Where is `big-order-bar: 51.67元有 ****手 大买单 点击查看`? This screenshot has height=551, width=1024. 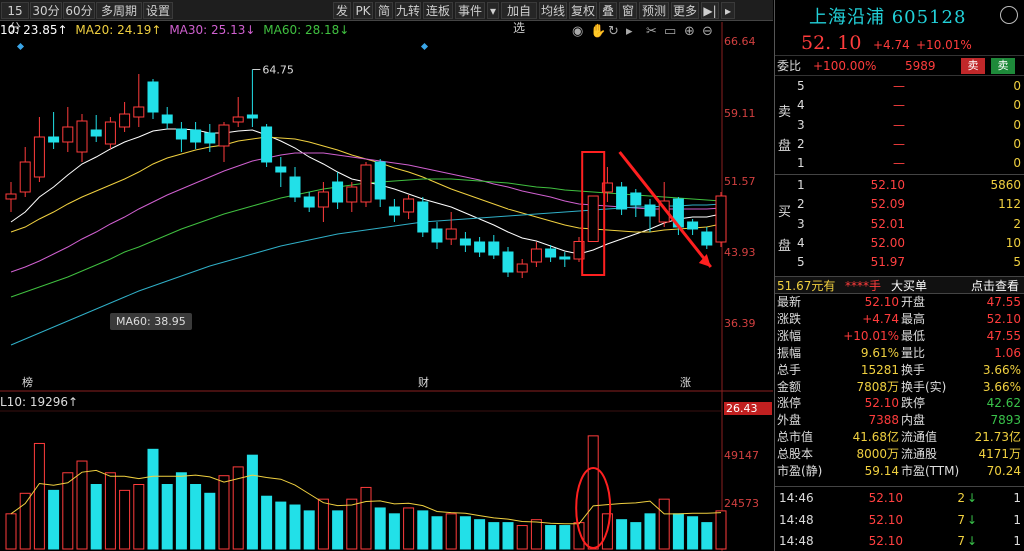 big-order-bar: 51.67元有 ****手 大买单 点击查看 is located at coordinates (899, 285).